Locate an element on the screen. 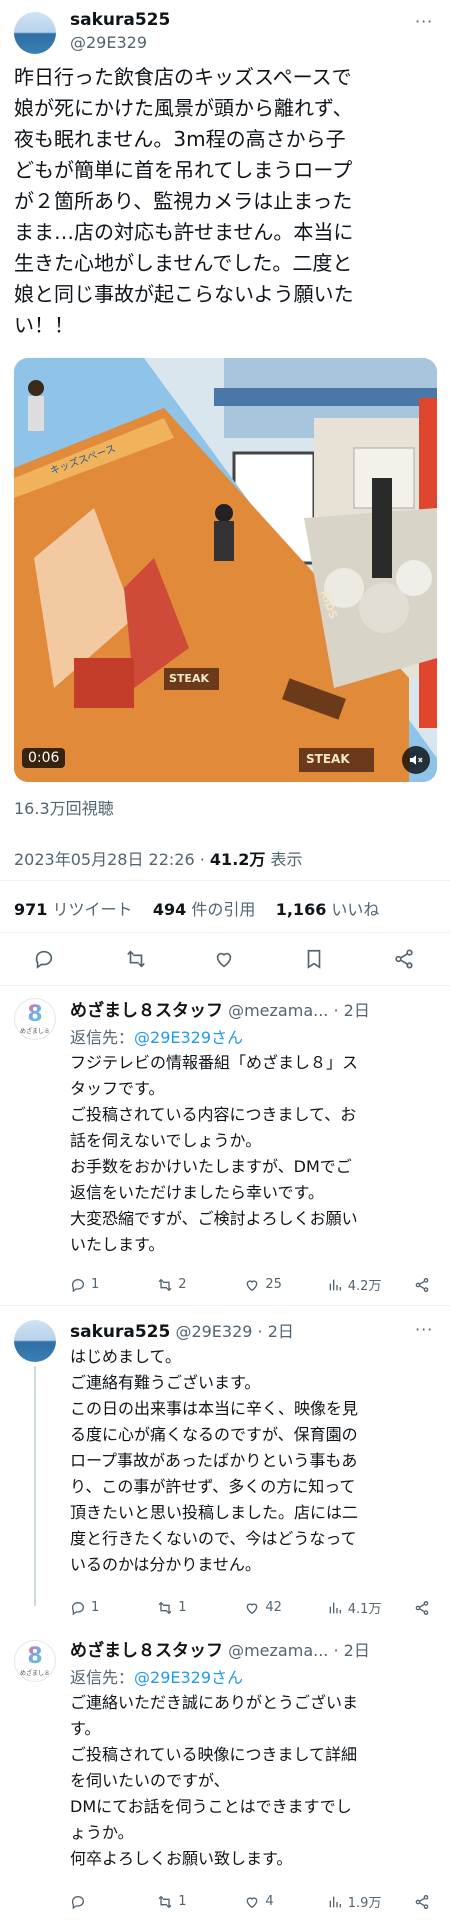 The height and width of the screenshot is (1930, 450). mute-icon is located at coordinates (416, 760).